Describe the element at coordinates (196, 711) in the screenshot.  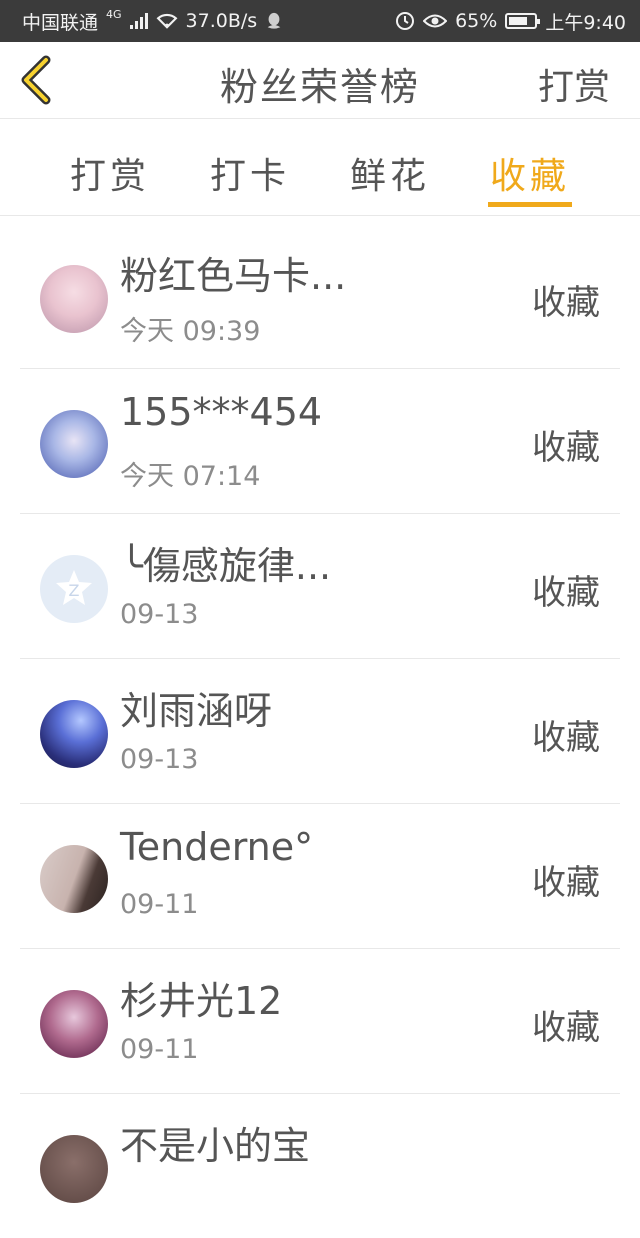
I see `fan-name: 刘雨涵呀` at that location.